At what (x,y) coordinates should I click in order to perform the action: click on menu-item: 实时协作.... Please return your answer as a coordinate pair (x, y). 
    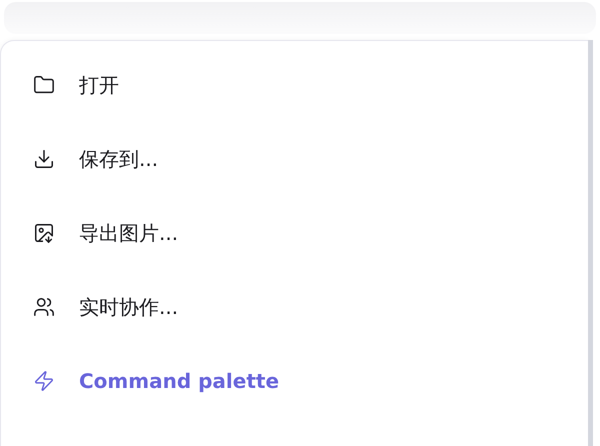
    Looking at the image, I should click on (310, 307).